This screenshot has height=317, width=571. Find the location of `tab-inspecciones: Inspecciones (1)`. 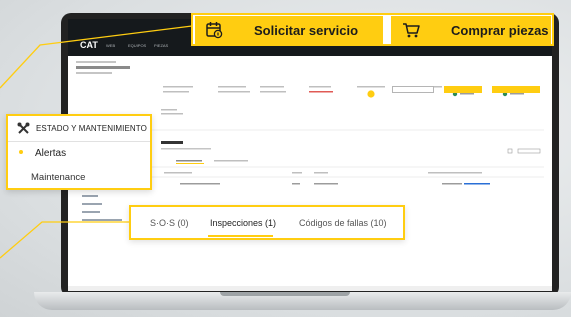

tab-inspecciones: Inspecciones (1) is located at coordinates (243, 223).